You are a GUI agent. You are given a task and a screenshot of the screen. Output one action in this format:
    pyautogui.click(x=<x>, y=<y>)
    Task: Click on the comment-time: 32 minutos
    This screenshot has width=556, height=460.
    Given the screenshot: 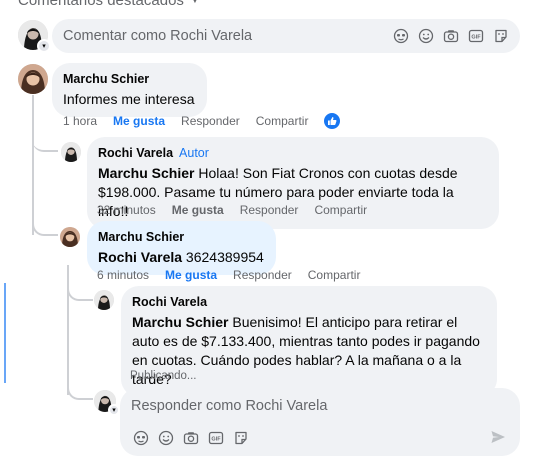 What is the action you would take?
    pyautogui.click(x=126, y=210)
    